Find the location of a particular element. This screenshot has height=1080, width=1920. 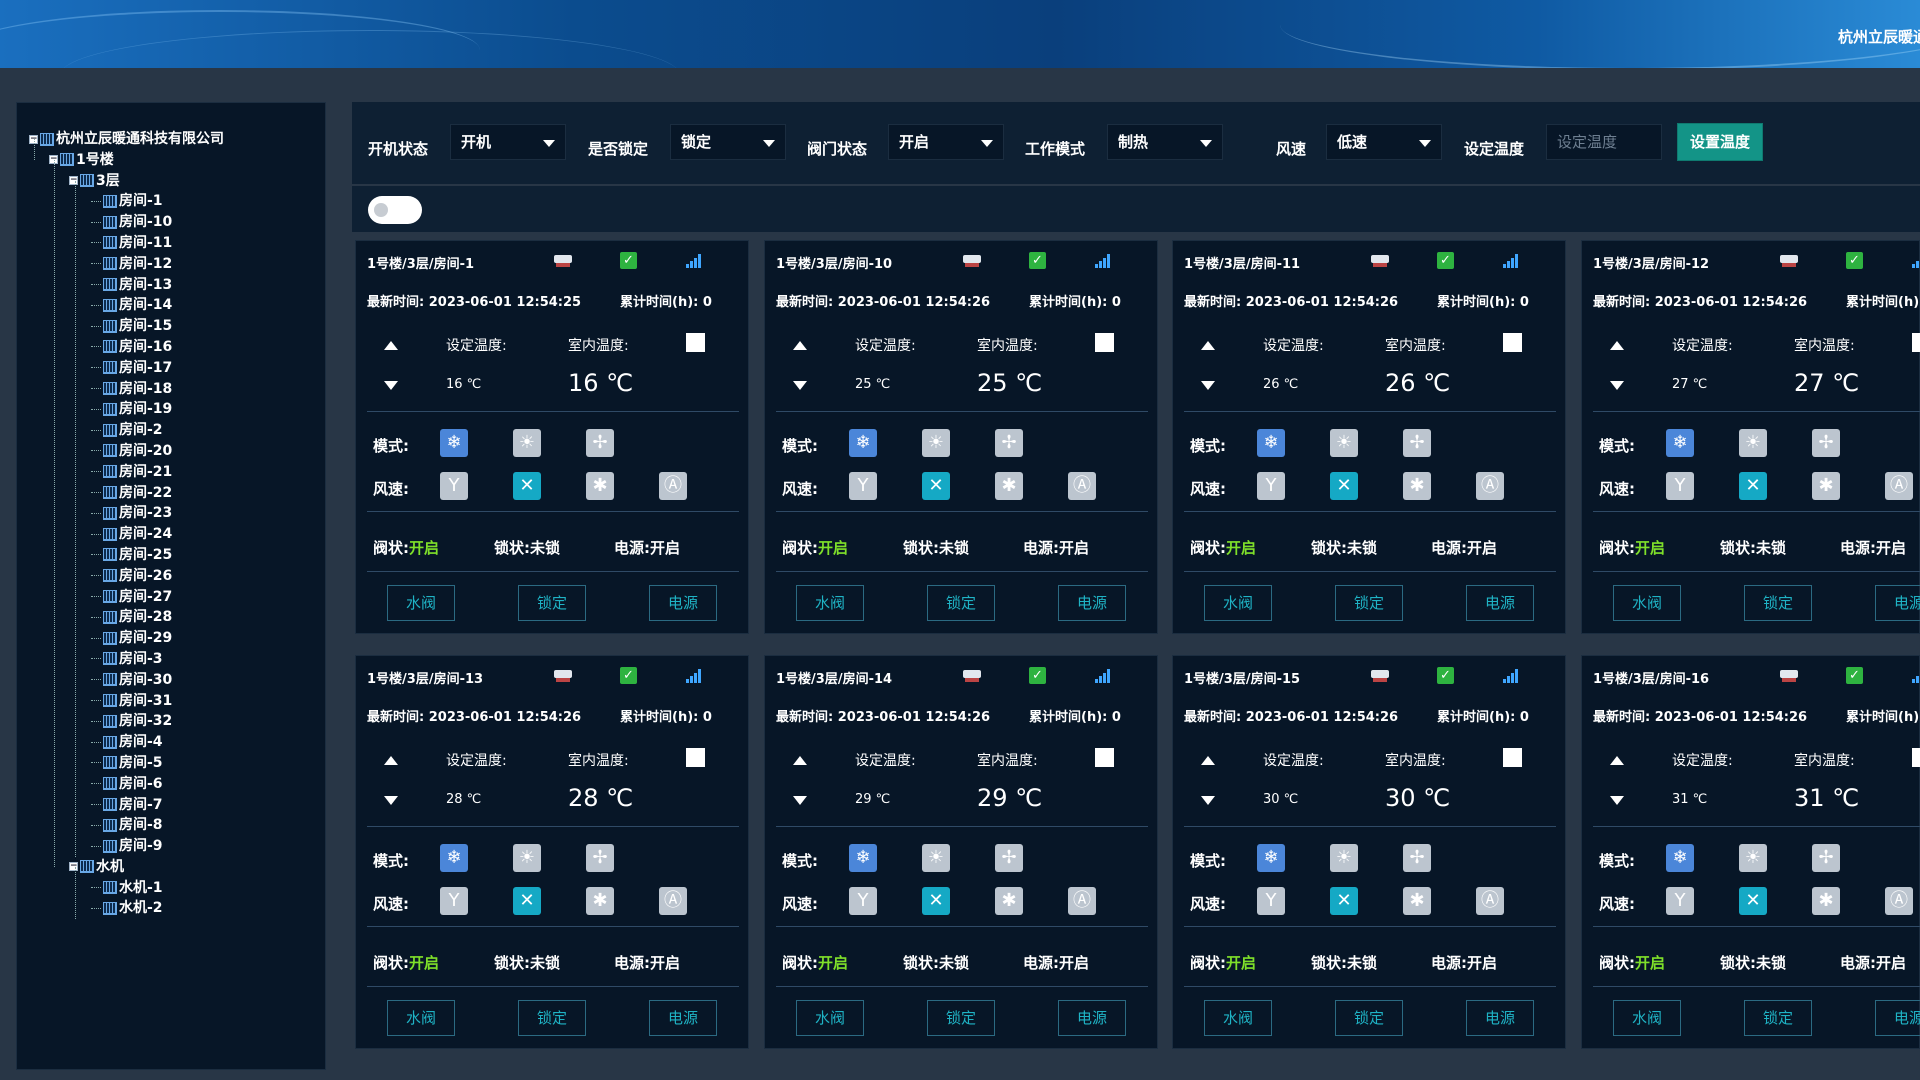

tree-node-room: 房间-27 is located at coordinates (126, 597).